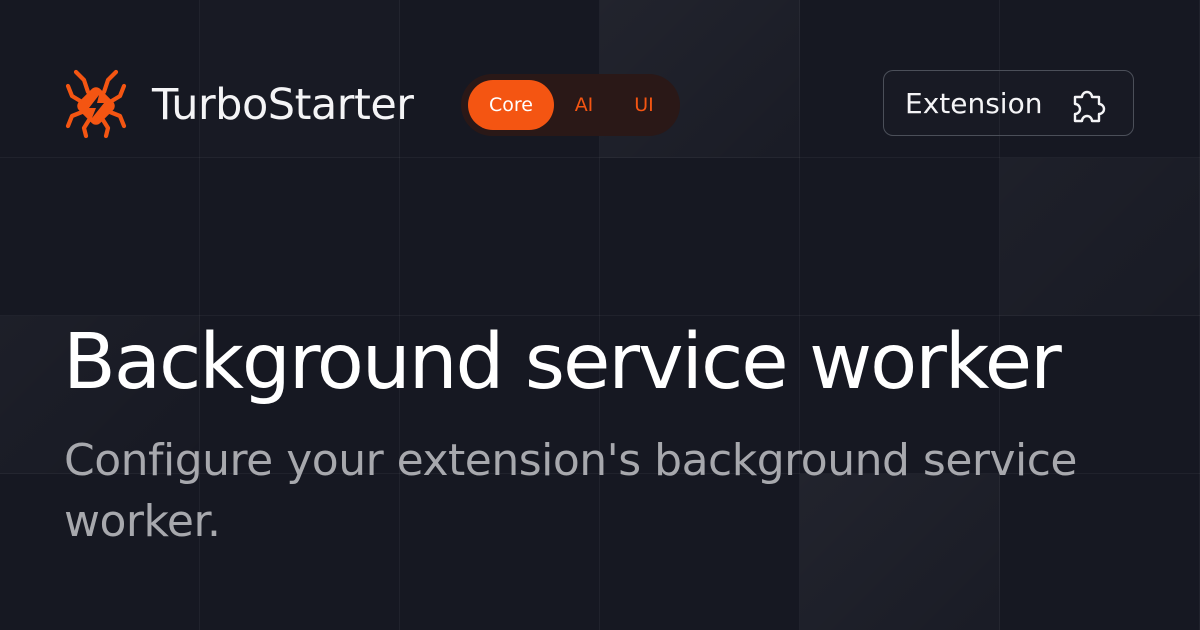  I want to click on puzzle-icon, so click(1089, 106).